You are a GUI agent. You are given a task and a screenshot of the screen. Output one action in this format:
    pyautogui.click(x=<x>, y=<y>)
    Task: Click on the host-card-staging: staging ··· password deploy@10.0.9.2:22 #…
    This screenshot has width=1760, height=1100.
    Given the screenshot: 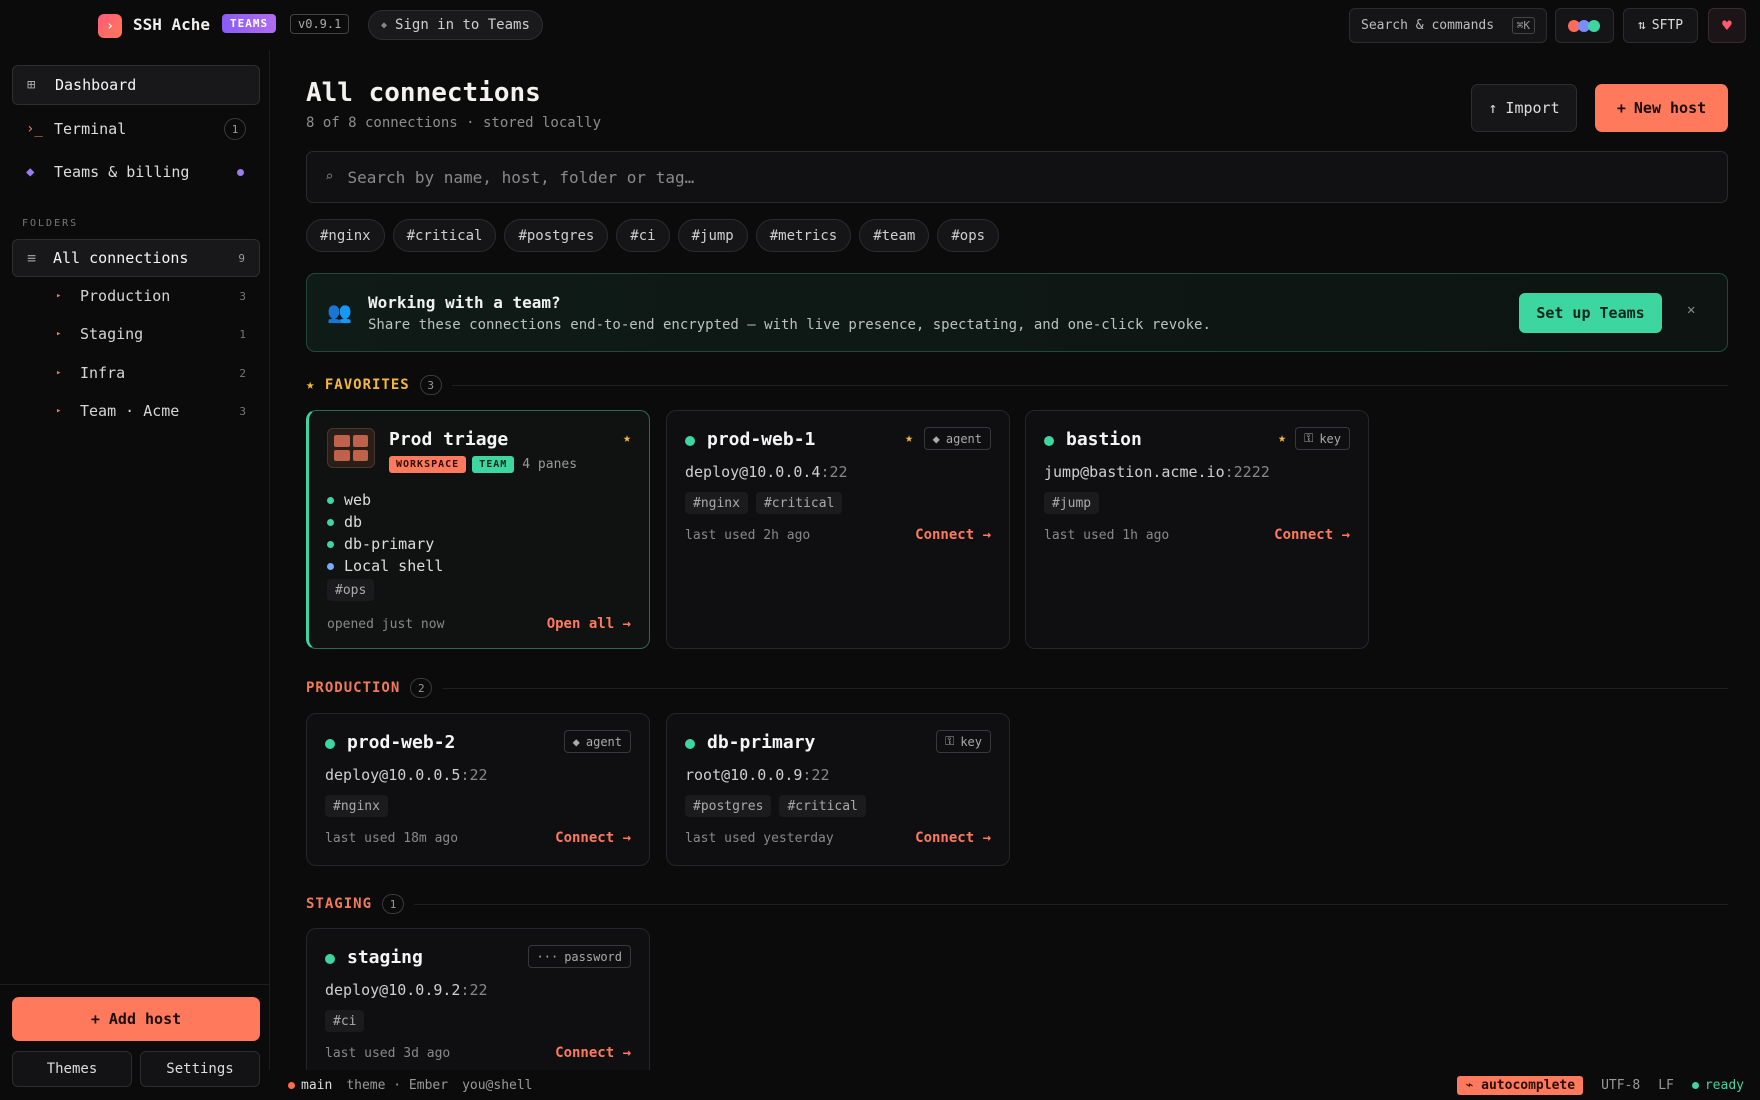 What is the action you would take?
    pyautogui.click(x=478, y=999)
    